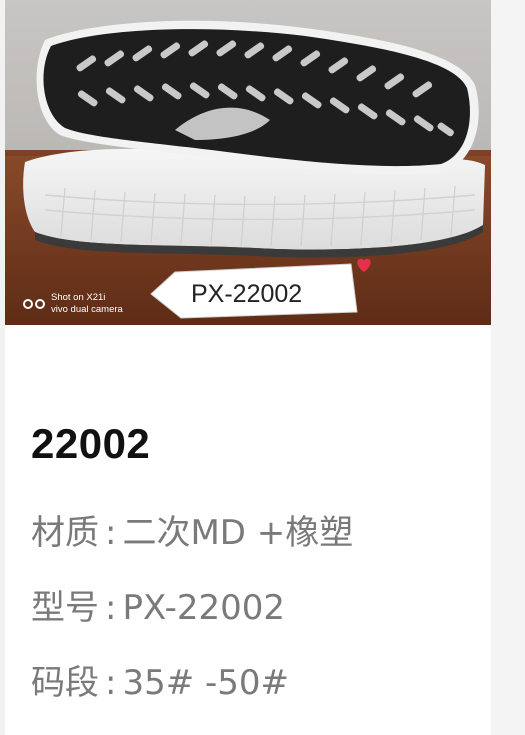  Describe the element at coordinates (78, 297) in the screenshot. I see `watermark-line-1: Shot on X21i` at that location.